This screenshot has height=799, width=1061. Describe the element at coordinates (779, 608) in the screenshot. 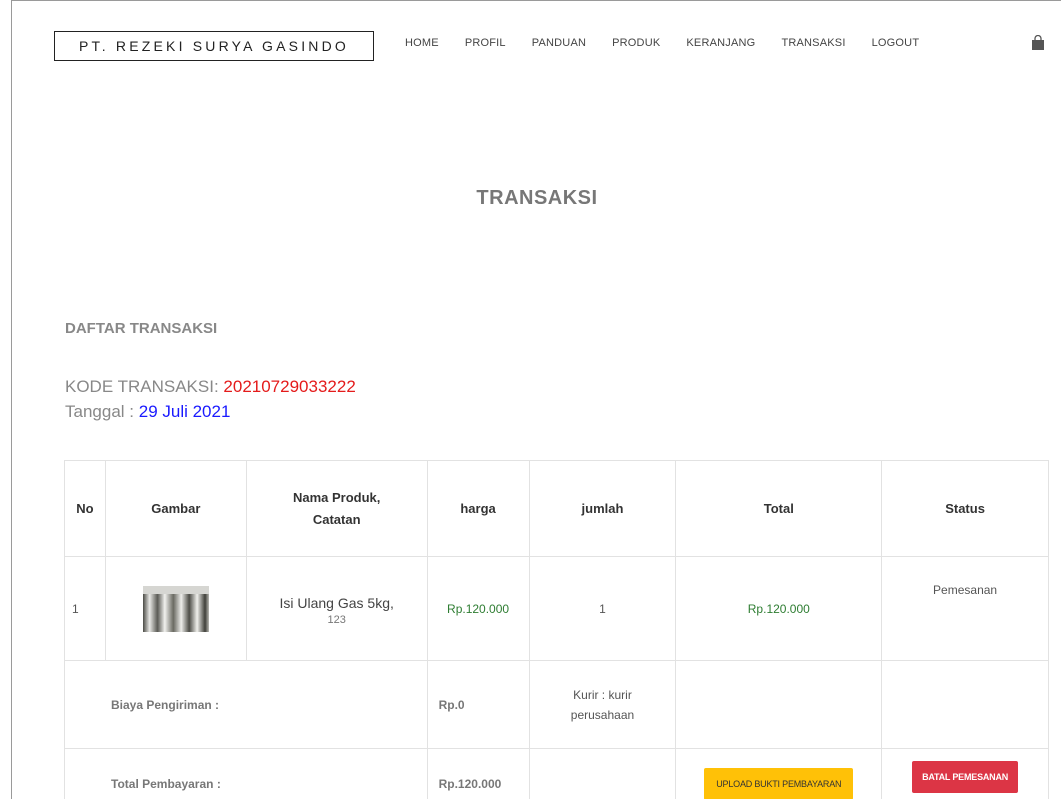

I see `row-total: Rp.120.000` at that location.